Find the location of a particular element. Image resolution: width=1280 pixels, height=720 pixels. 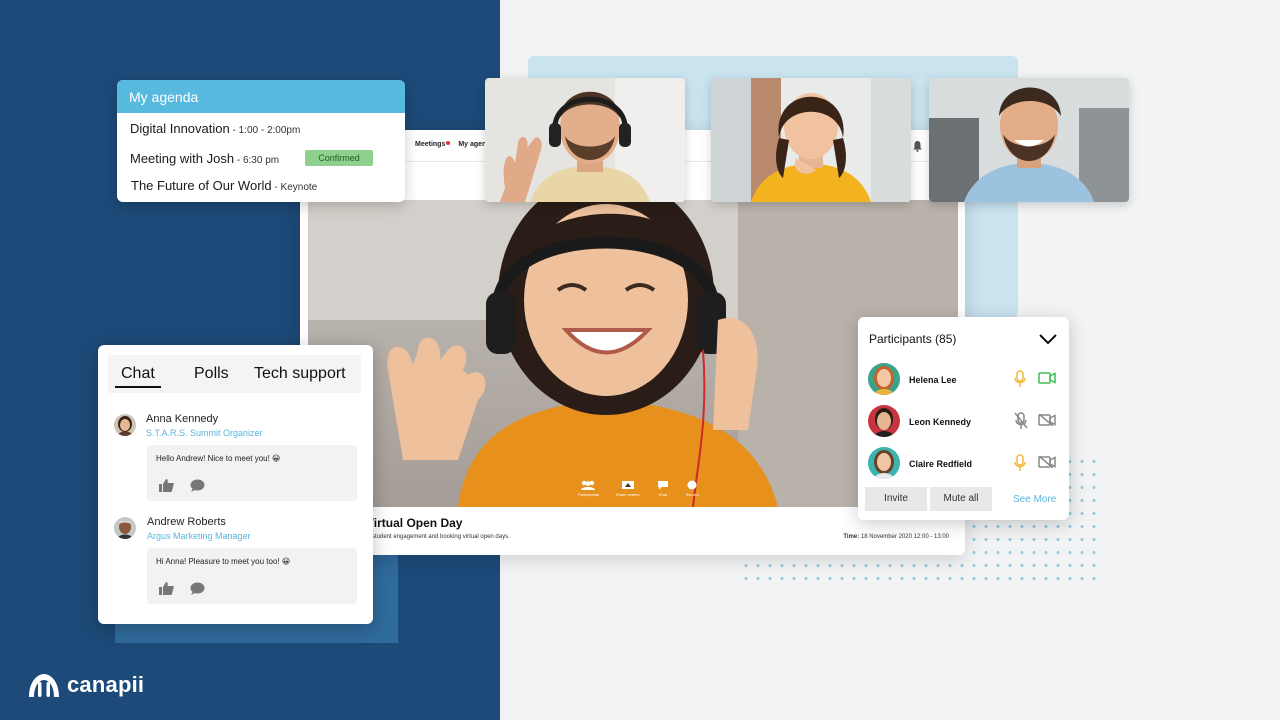

top-nav: Meetings My agenda is located at coordinates (455, 144).